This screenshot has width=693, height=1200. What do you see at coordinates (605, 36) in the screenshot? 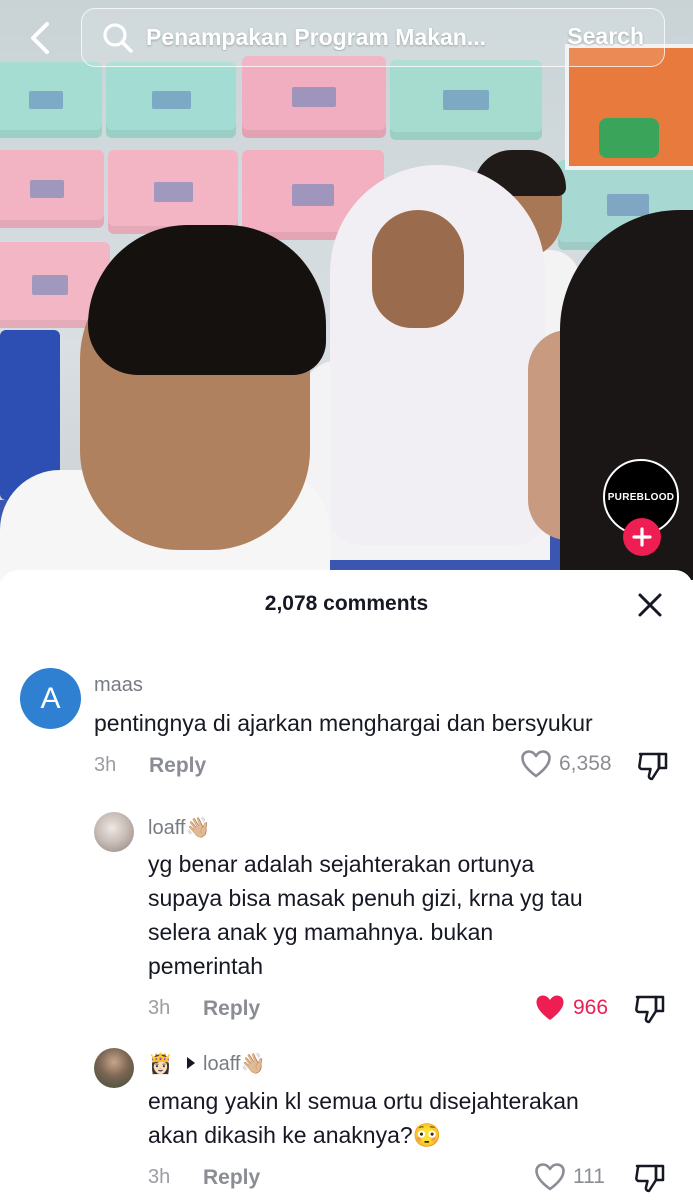
I see `search-button: Search` at bounding box center [605, 36].